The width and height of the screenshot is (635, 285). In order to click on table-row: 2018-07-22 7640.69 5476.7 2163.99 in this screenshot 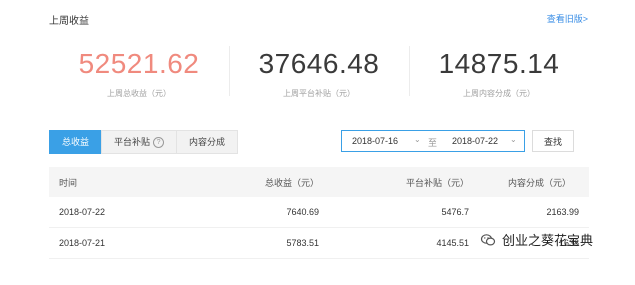, I will do `click(319, 212)`.